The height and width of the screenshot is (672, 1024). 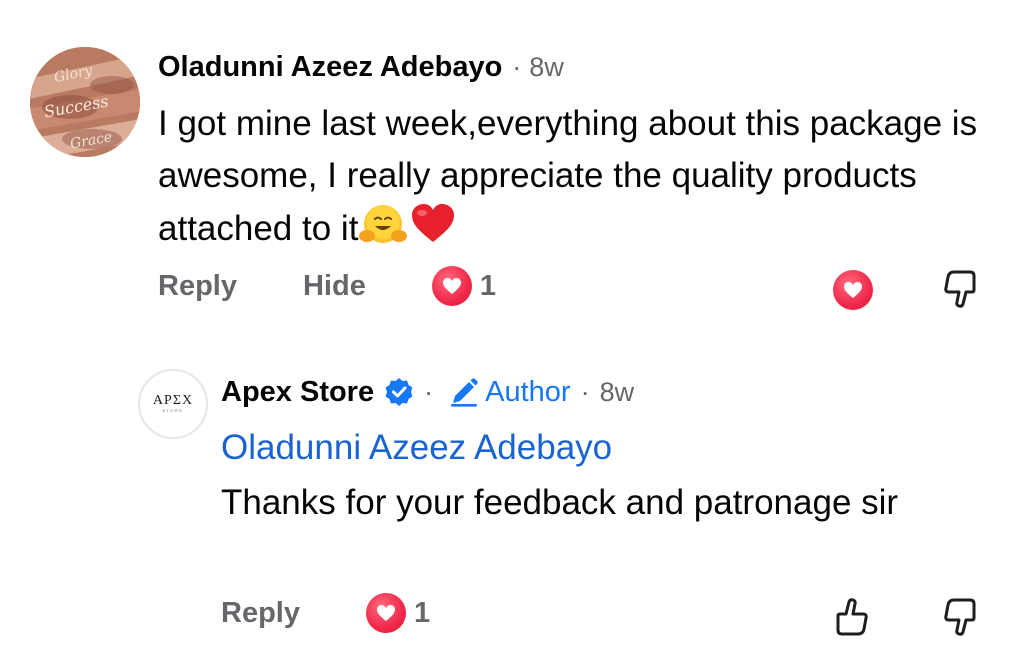 I want to click on avatar: APƩX STORE, so click(x=173, y=404).